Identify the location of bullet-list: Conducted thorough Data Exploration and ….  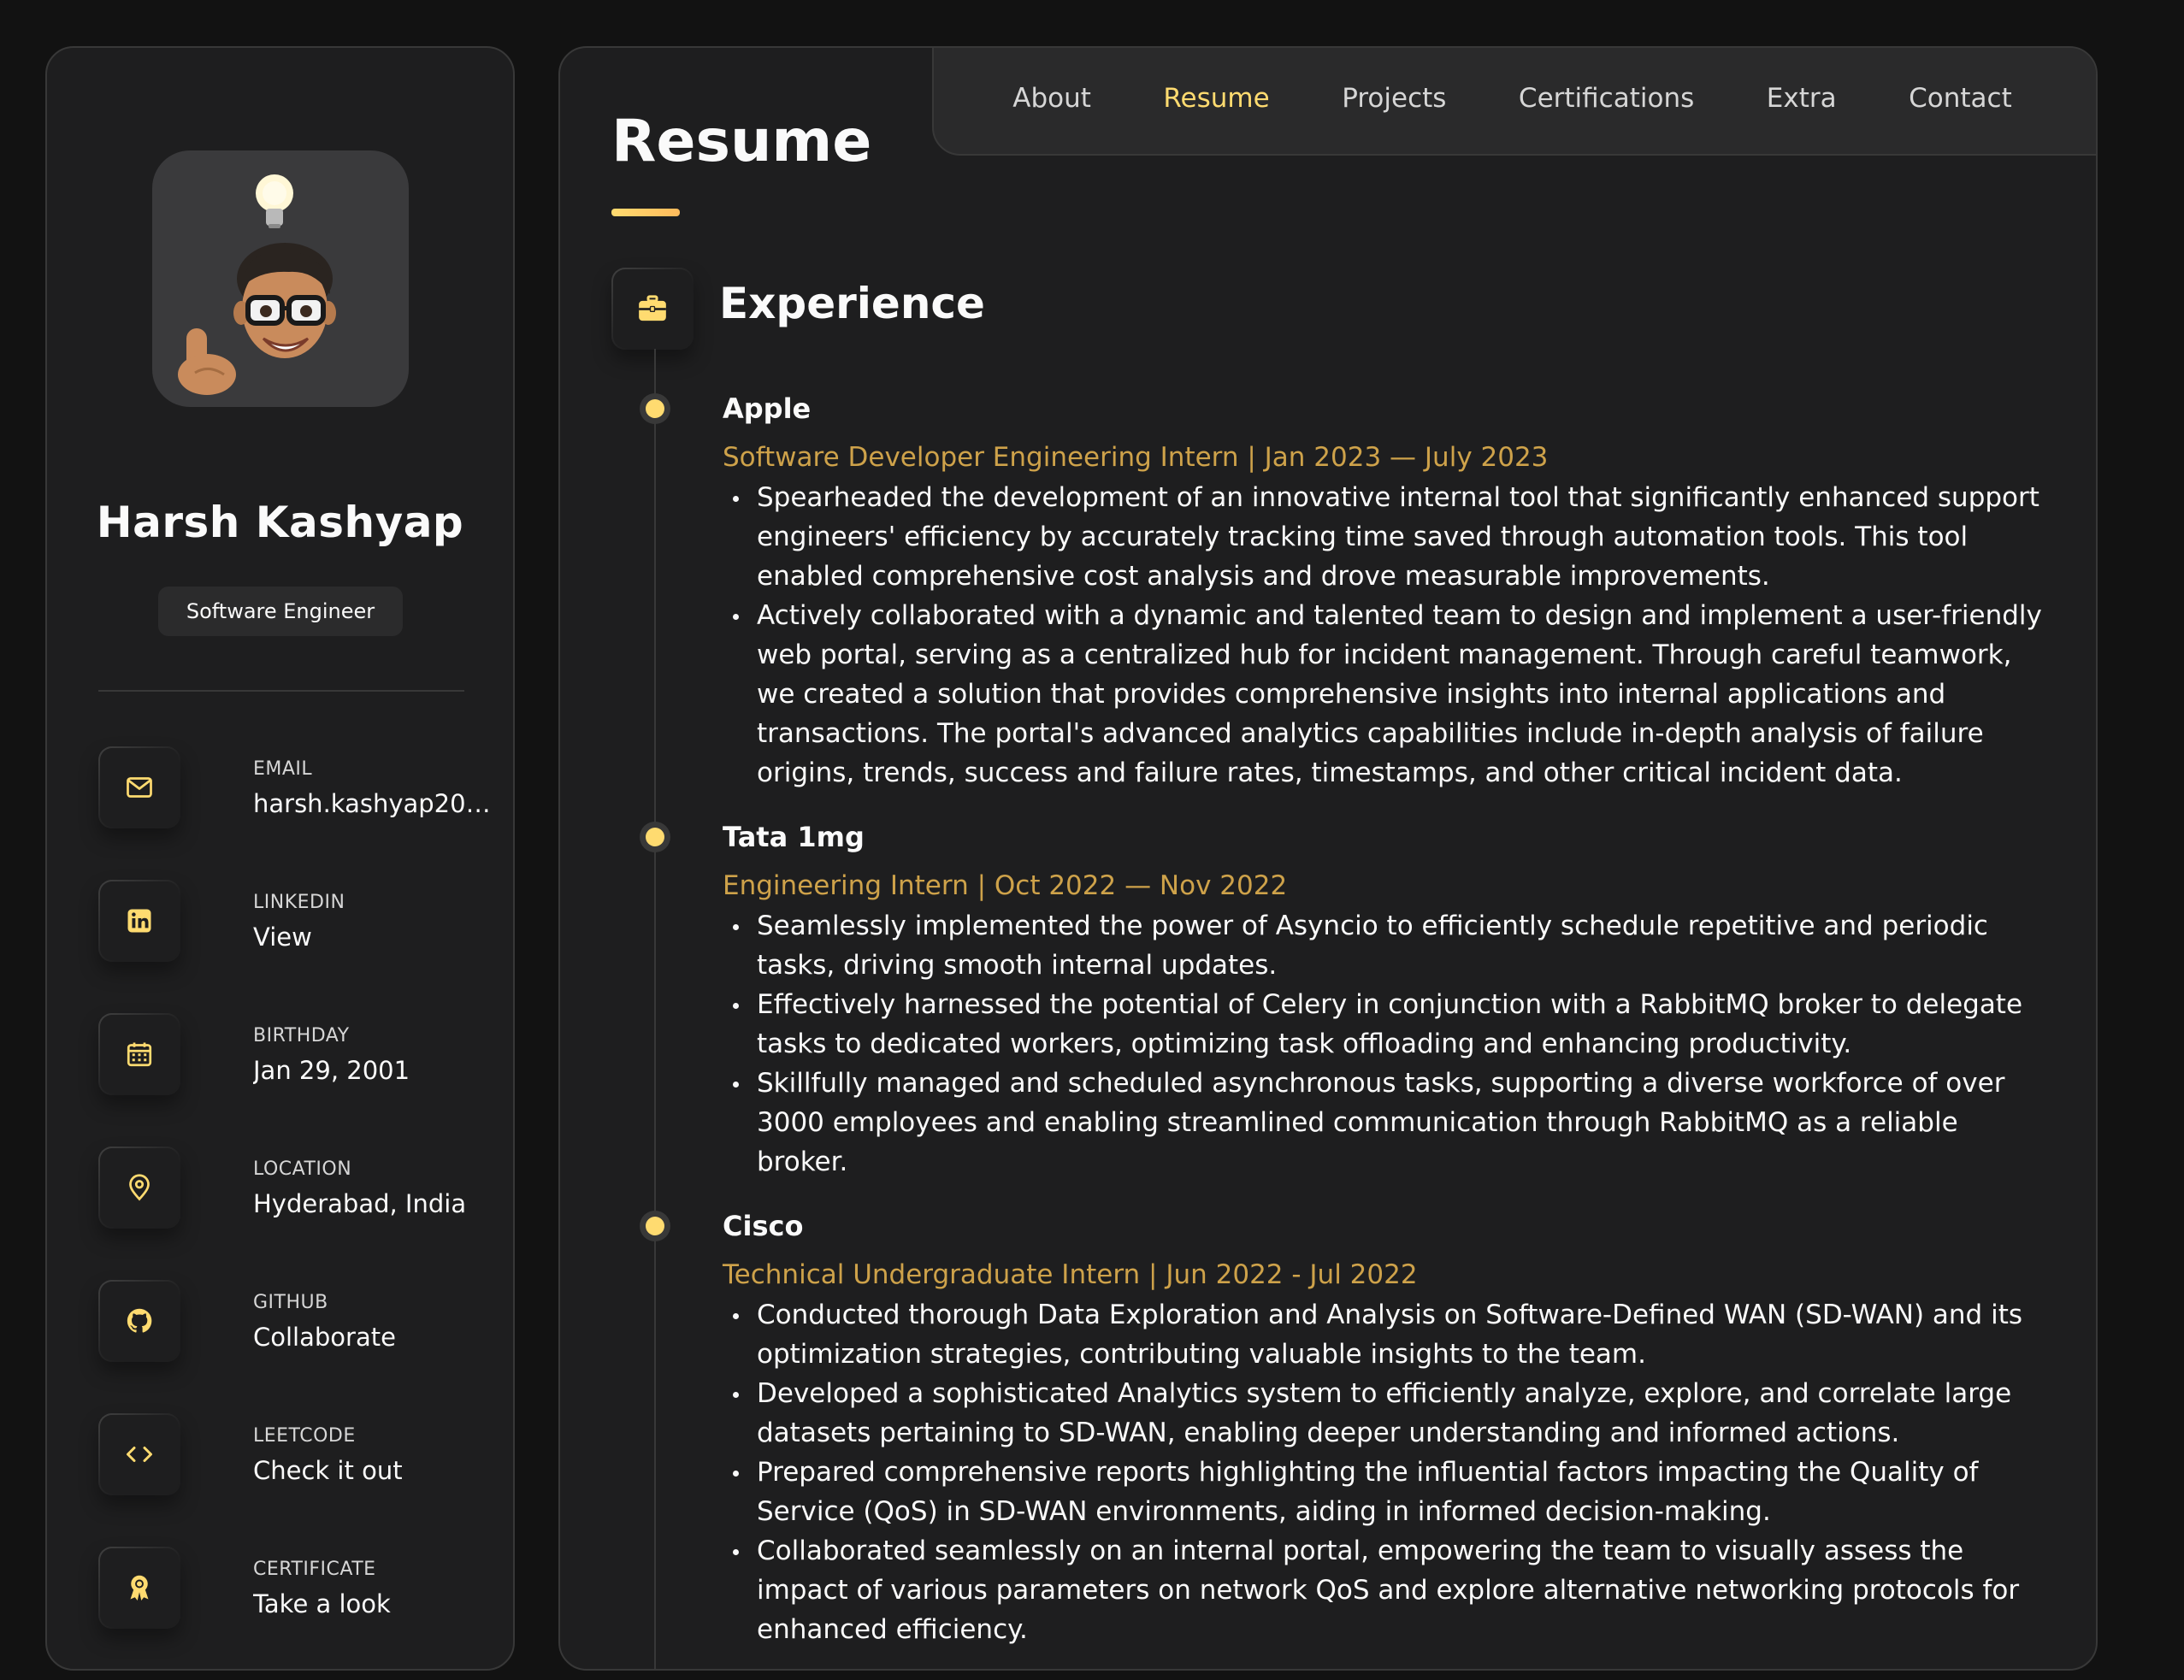
(1384, 1472).